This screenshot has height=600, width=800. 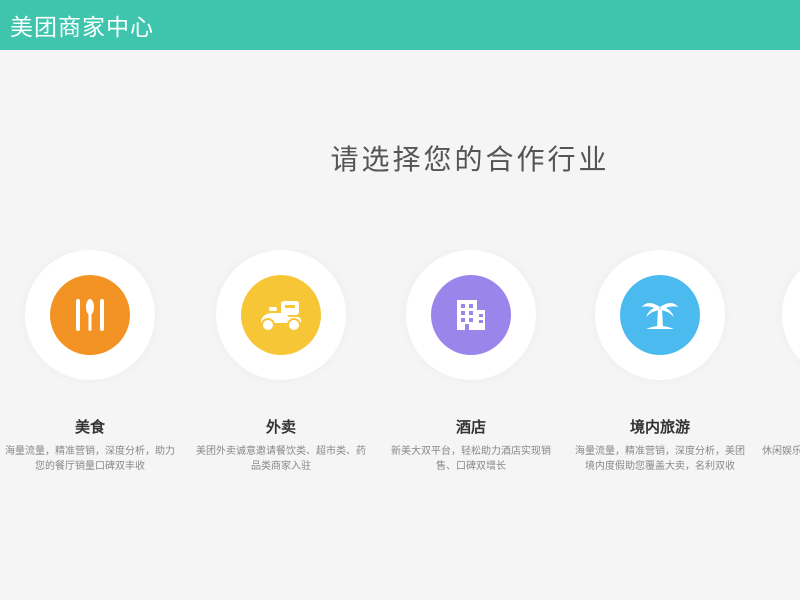 I want to click on industry-description: 美团外卖诚意邀请餐饮类、超市类、药品类商家入驻, so click(x=281, y=459).